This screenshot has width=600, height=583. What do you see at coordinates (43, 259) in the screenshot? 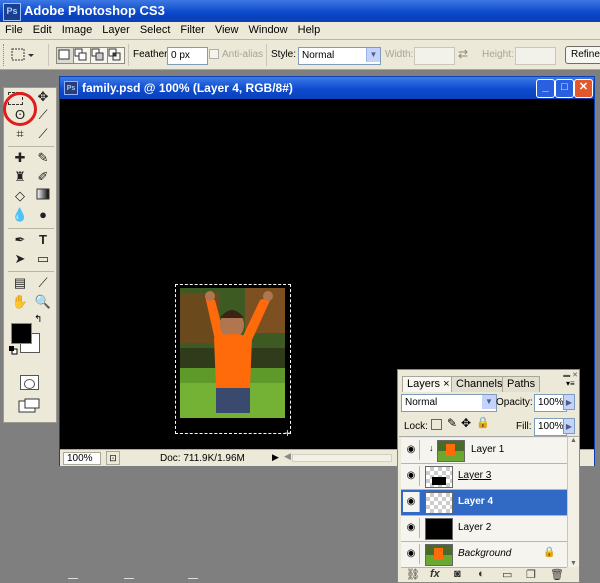
I see `shape-tool-icon: ▭` at bounding box center [43, 259].